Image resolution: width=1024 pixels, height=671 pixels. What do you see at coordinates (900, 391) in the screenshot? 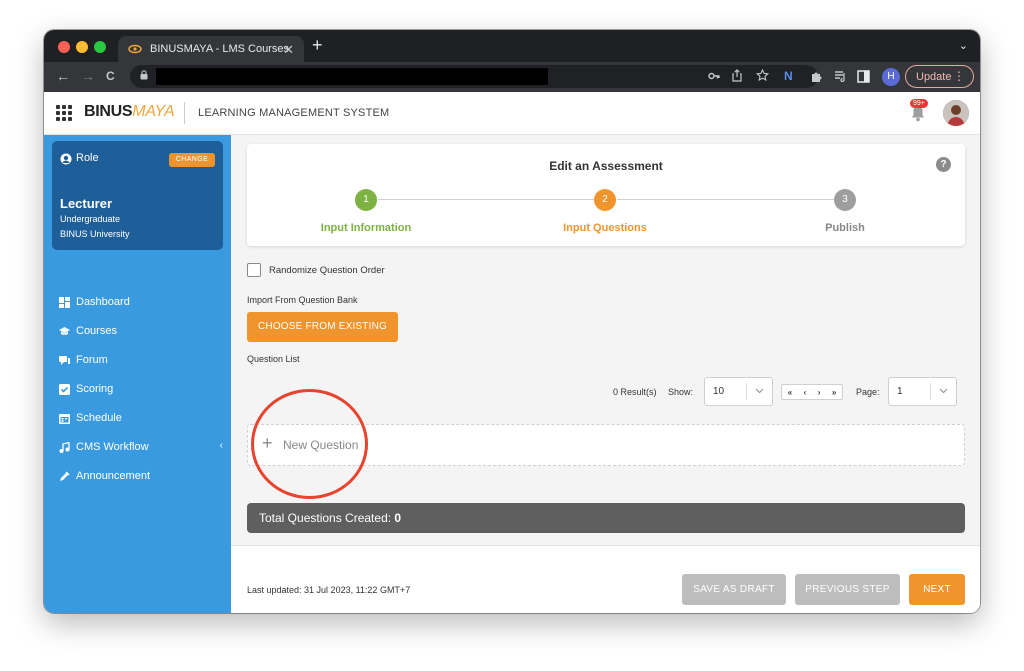
I see `page-value: 1` at bounding box center [900, 391].